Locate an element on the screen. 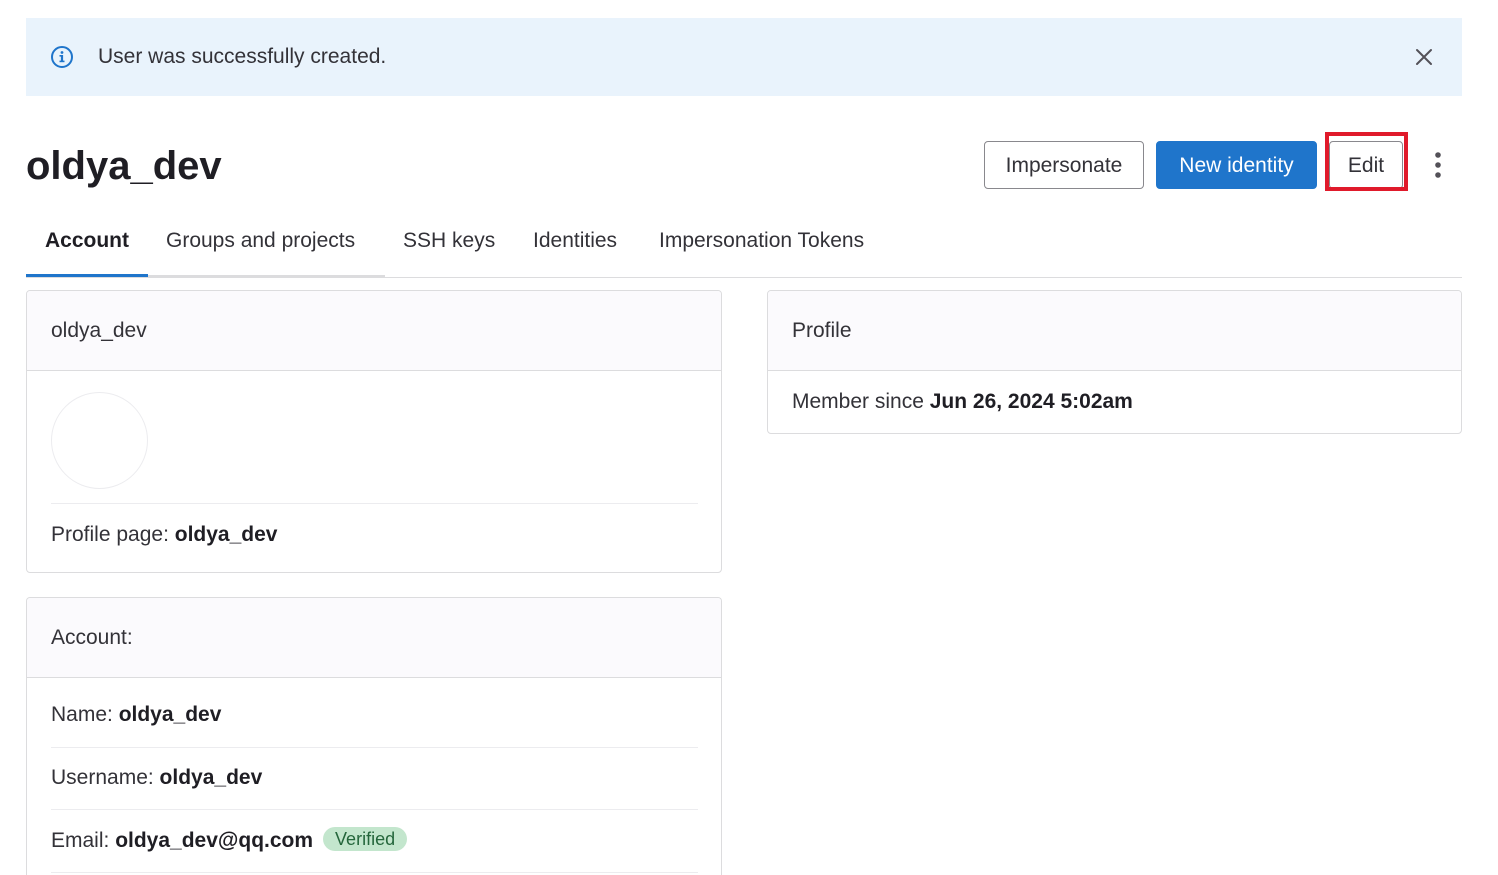 This screenshot has width=1498, height=875. username-label: Username: is located at coordinates (105, 777).